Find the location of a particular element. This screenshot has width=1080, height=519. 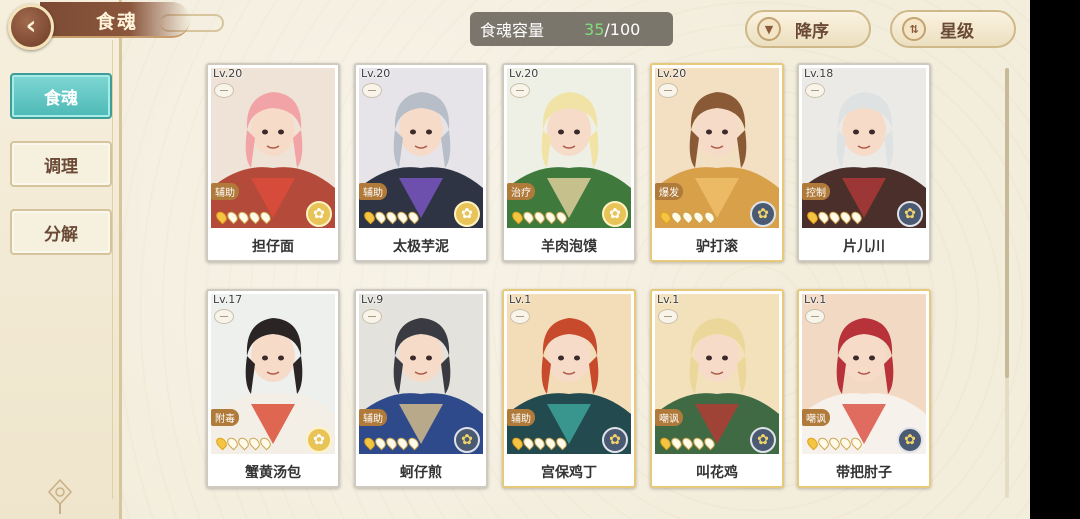

character-name: 带把肘子 is located at coordinates (864, 473).